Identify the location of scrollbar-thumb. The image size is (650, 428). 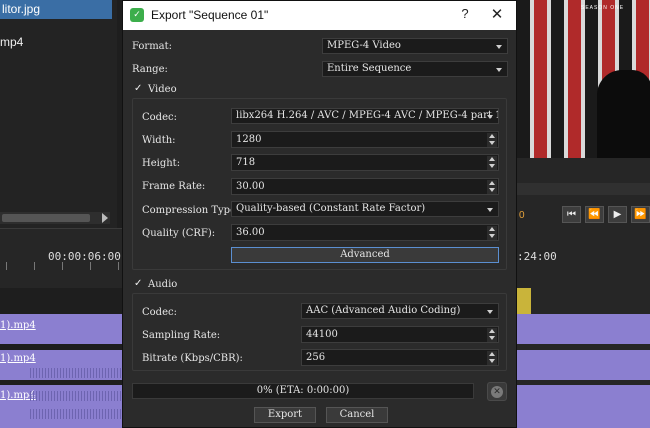
(46, 218).